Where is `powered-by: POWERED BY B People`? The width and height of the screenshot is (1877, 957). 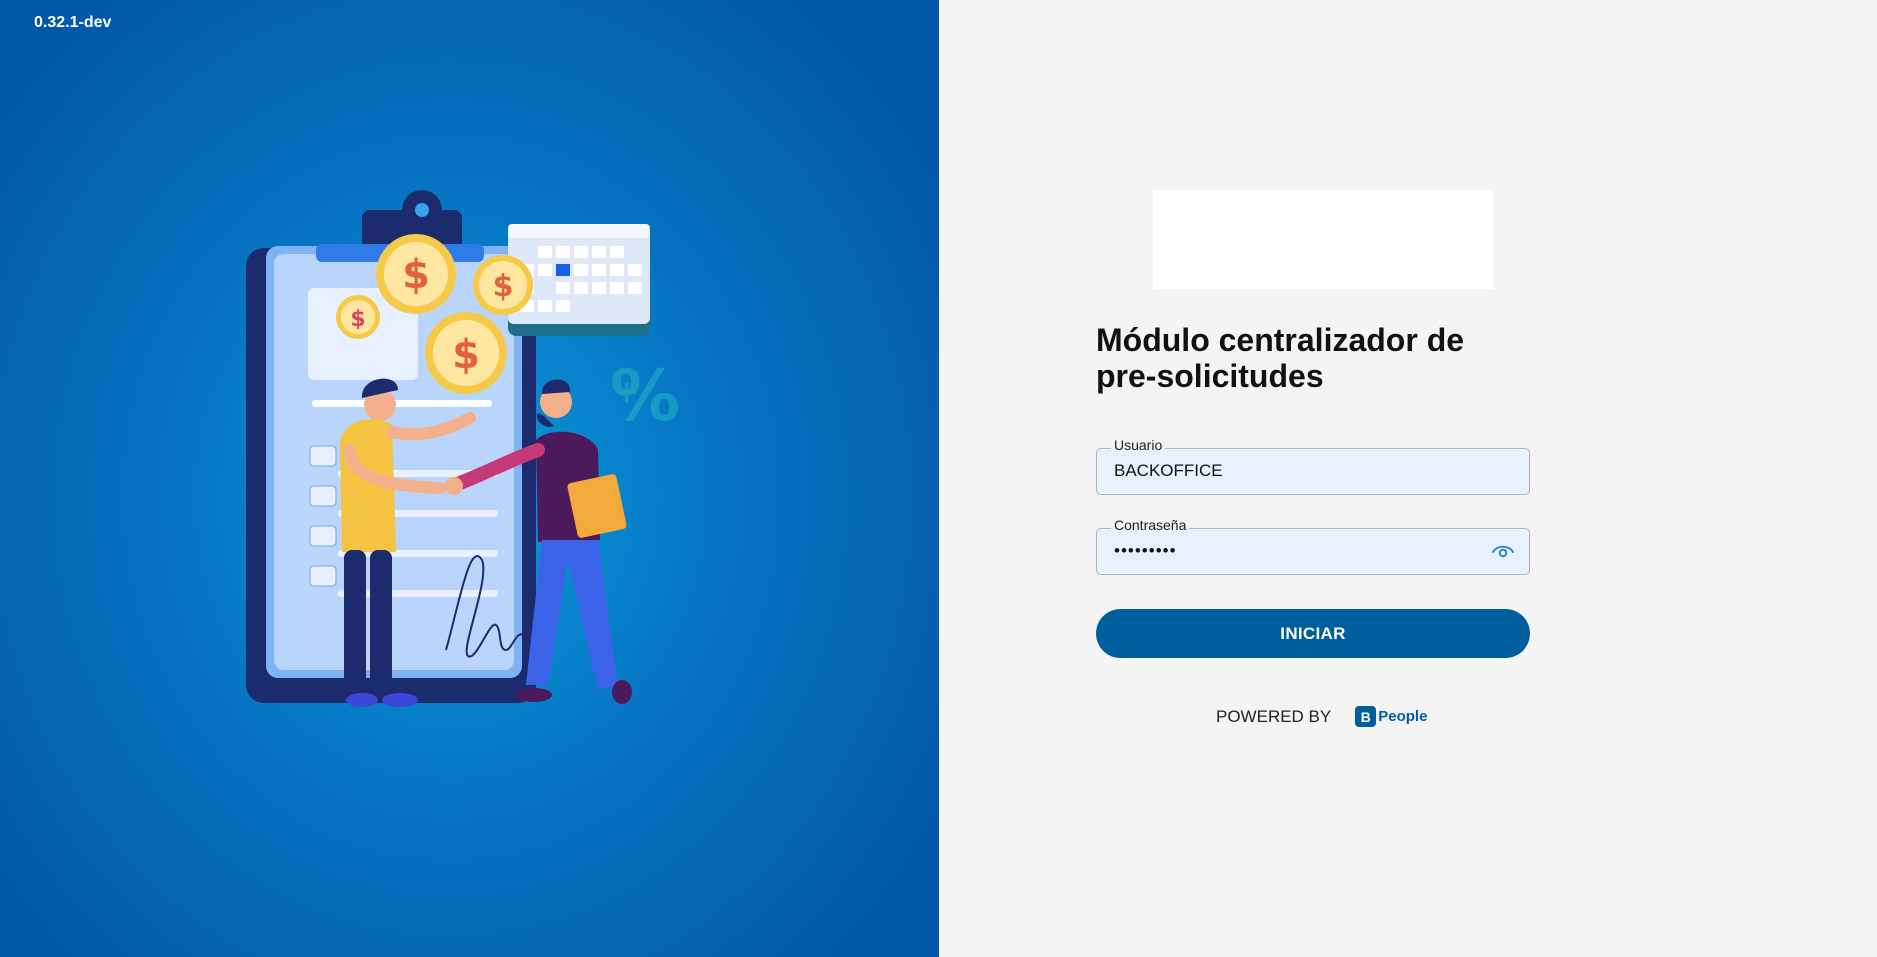 powered-by: POWERED BY B People is located at coordinates (1321, 716).